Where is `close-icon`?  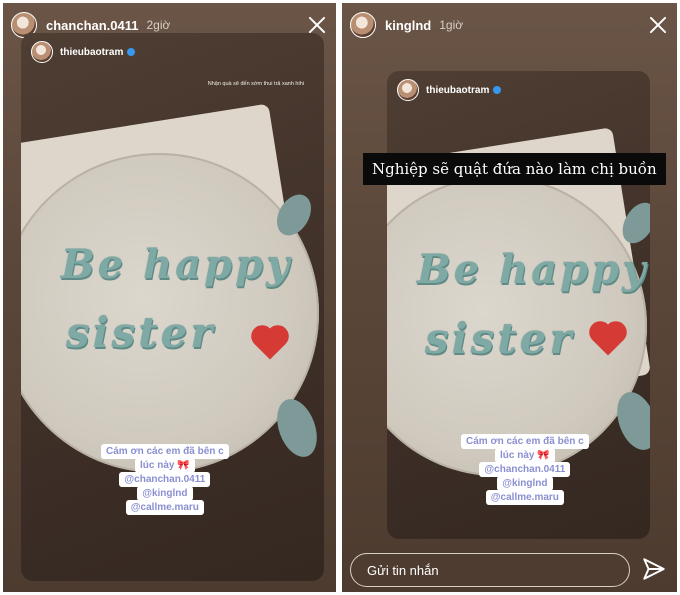
close-icon is located at coordinates (658, 25).